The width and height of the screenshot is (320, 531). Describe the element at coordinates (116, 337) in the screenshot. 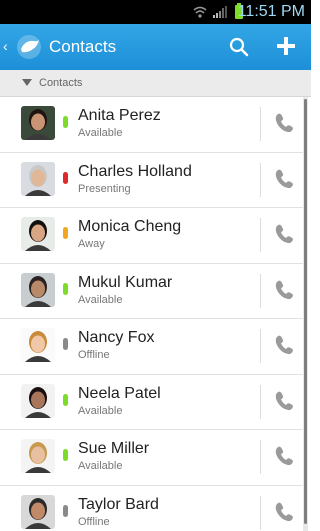

I see `contact-name: Nancy Fox` at that location.